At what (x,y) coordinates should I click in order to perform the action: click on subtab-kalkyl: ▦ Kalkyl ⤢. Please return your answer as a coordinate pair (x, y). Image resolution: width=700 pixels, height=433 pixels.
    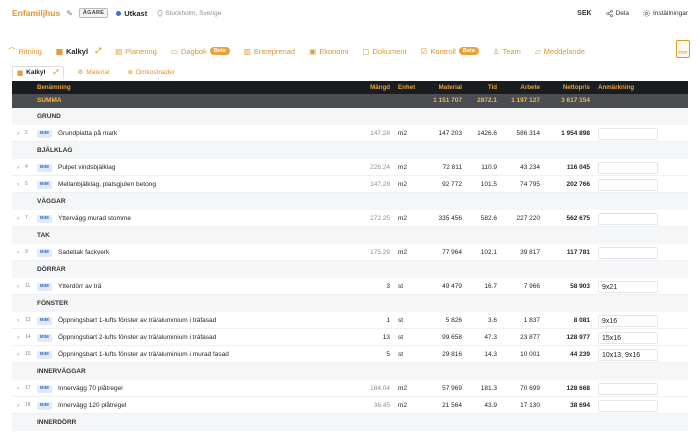
    Looking at the image, I should click on (38, 72).